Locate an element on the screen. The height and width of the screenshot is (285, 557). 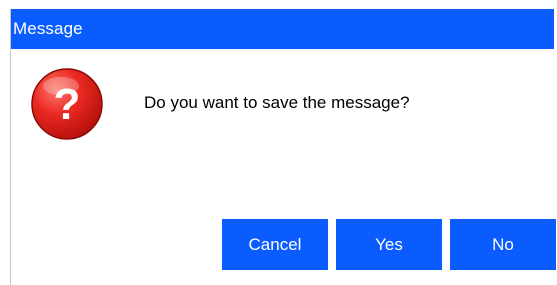
window-title: Message is located at coordinates (48, 28).